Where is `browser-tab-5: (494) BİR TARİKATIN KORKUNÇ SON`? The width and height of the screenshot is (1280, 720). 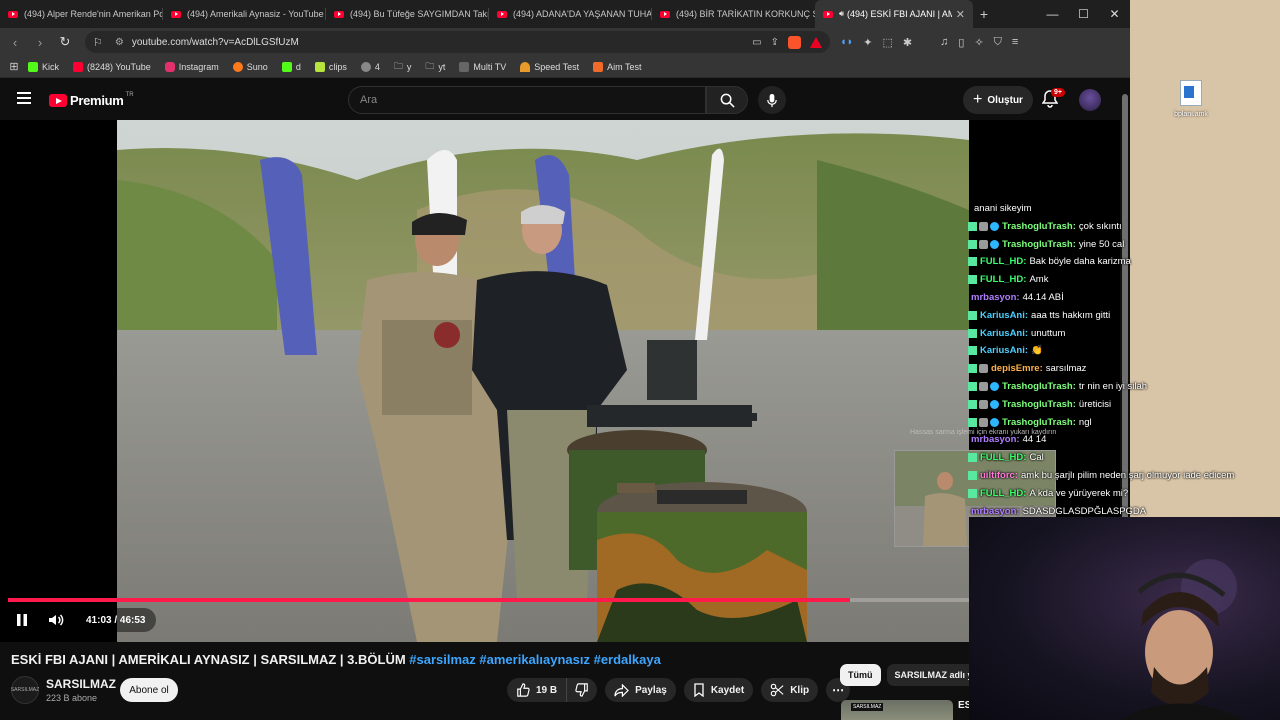 browser-tab-5: (494) BİR TARİKATIN KORKUNÇ SON is located at coordinates (733, 14).